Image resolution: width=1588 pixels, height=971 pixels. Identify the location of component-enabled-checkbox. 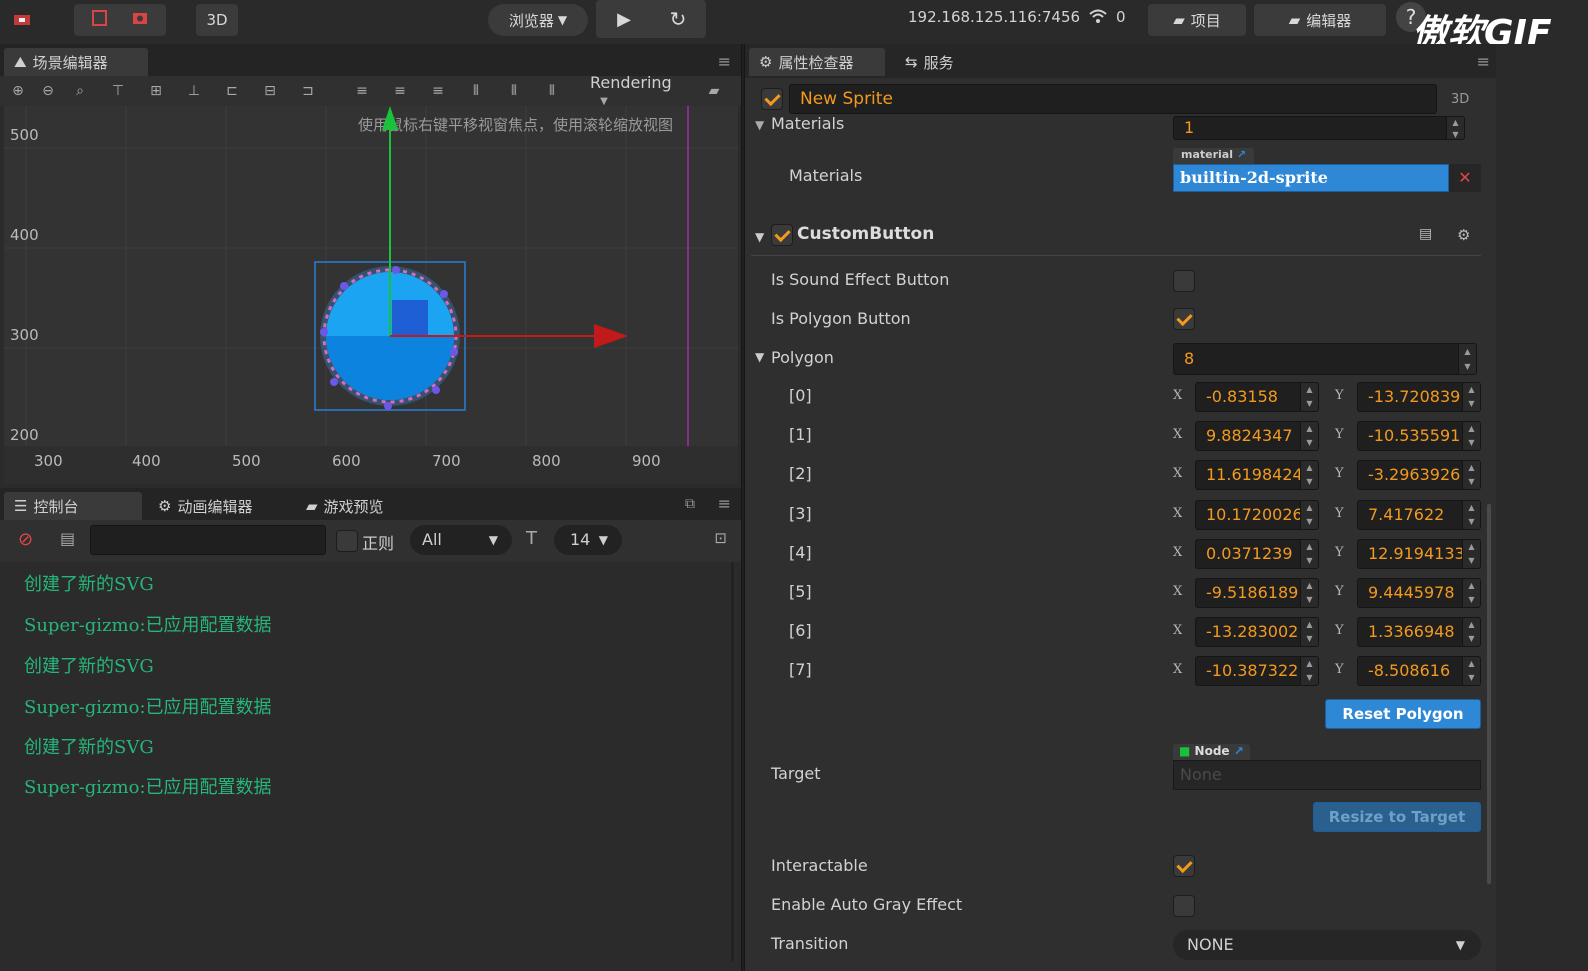
(782, 235).